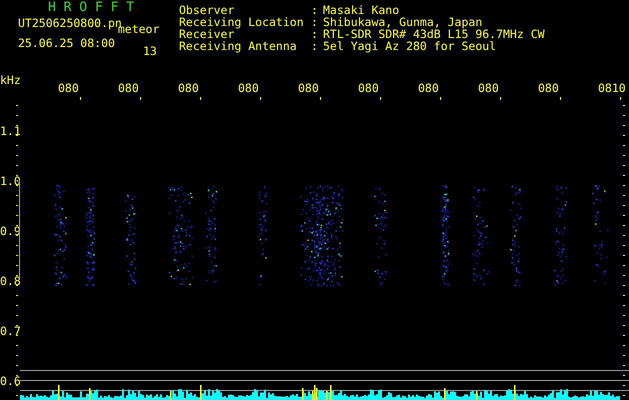 This screenshot has width=629, height=400. I want to click on info-label: Receiving Antenna, so click(238, 46).